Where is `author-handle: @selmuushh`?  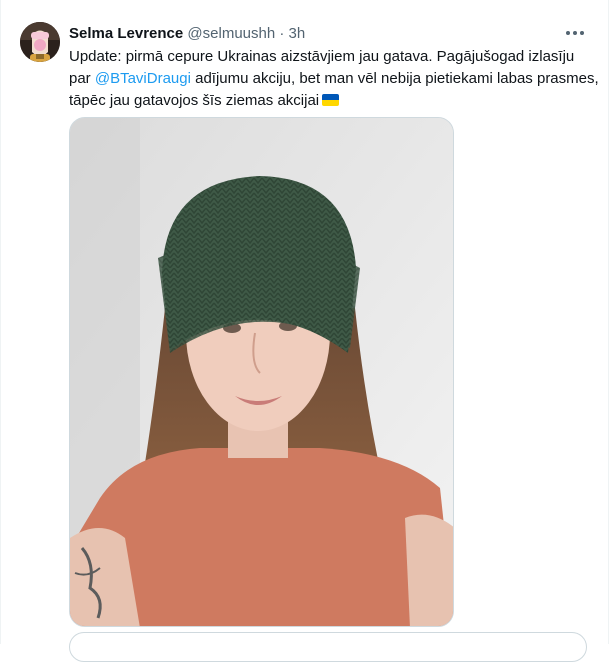 author-handle: @selmuushh is located at coordinates (231, 33).